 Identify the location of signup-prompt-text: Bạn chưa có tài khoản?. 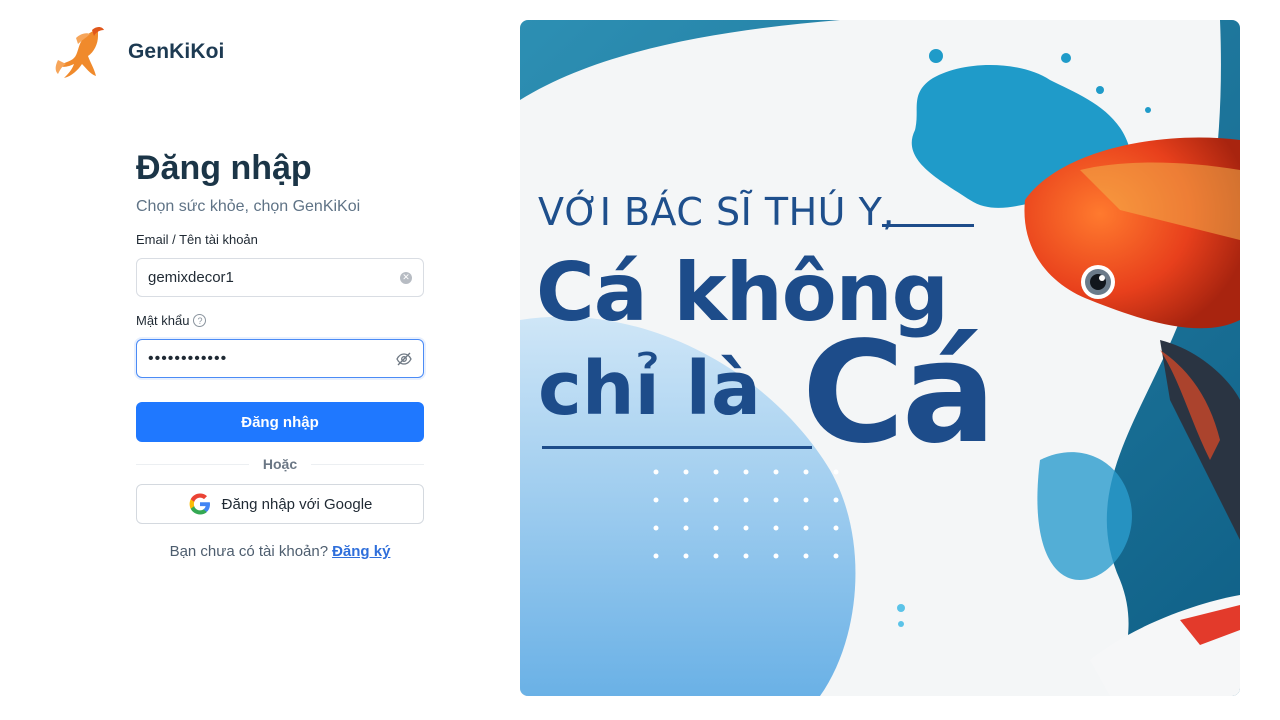
(249, 551).